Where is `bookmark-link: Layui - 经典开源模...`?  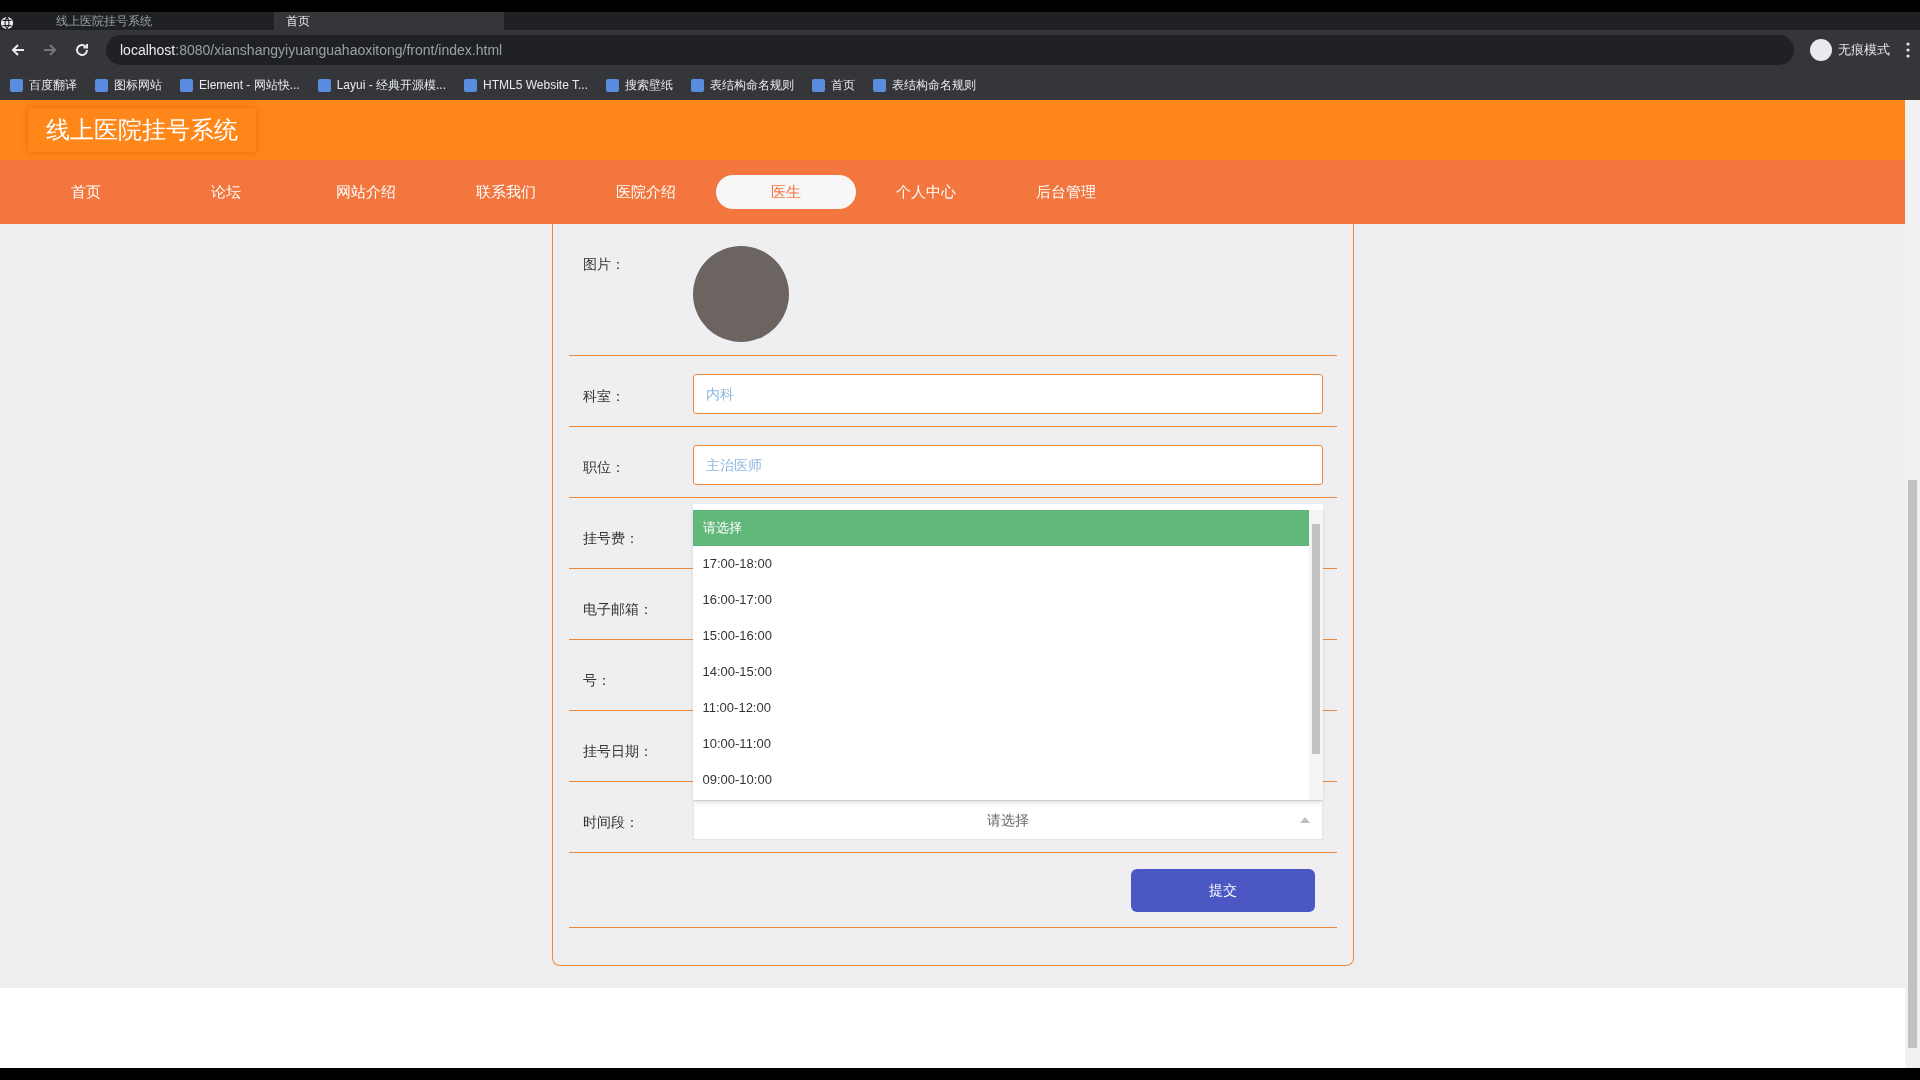 bookmark-link: Layui - 经典开源模... is located at coordinates (382, 85).